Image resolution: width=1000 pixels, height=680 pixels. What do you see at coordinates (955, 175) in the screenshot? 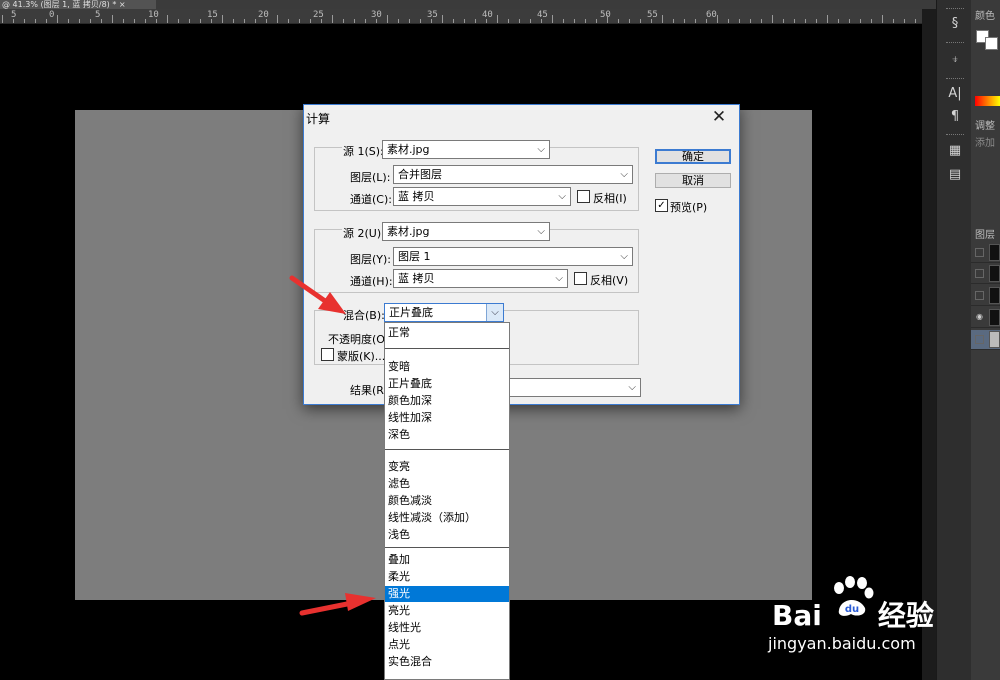
I see `notes-icon: ▤` at bounding box center [955, 175].